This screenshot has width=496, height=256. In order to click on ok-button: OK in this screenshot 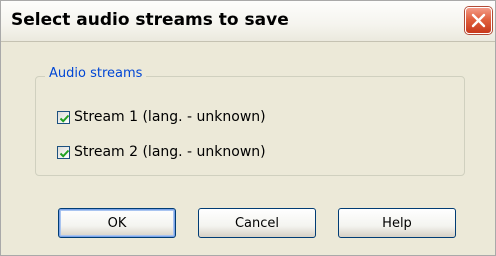, I will do `click(117, 223)`.